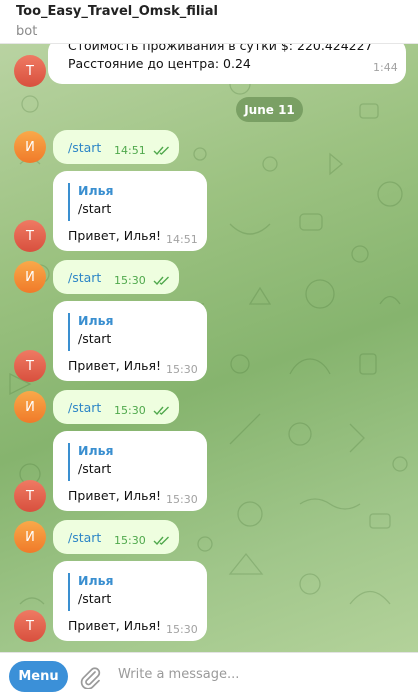 The width and height of the screenshot is (418, 699). What do you see at coordinates (90, 677) in the screenshot?
I see `paperclip-icon` at bounding box center [90, 677].